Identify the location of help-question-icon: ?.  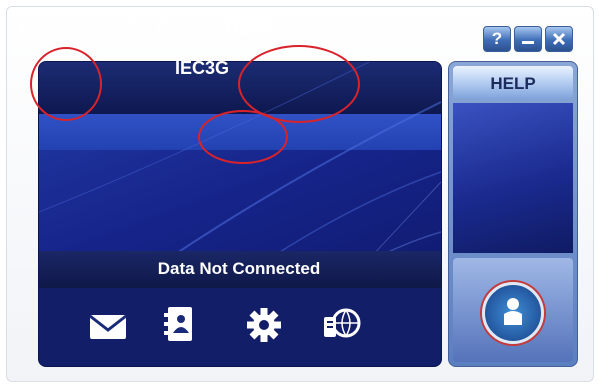
(497, 38).